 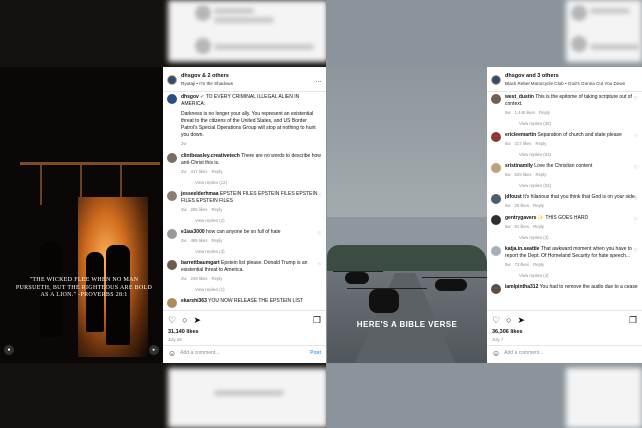 I want to click on blurred-avatar, so click(x=579, y=44).